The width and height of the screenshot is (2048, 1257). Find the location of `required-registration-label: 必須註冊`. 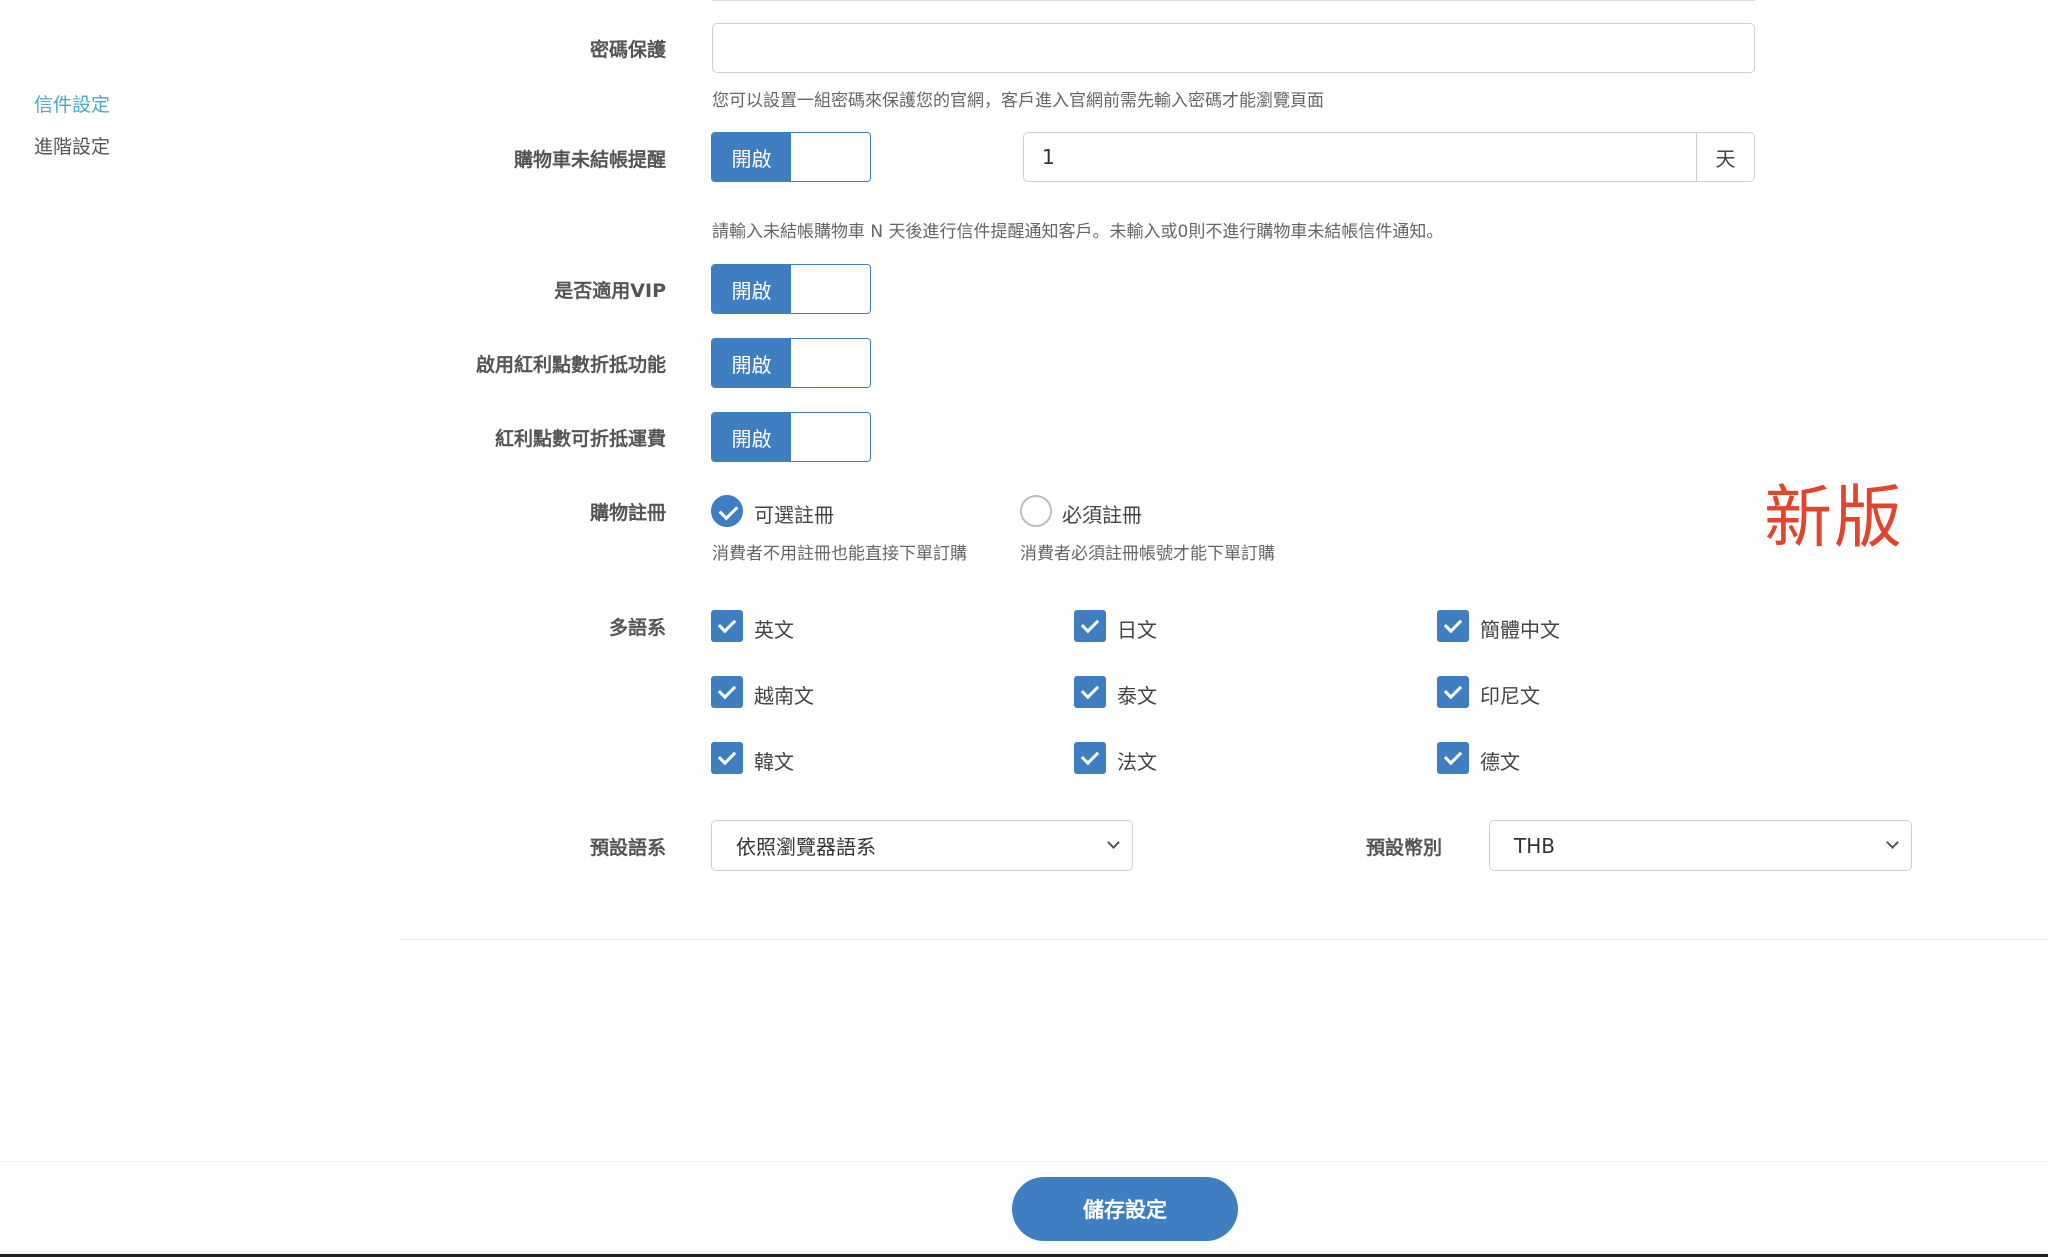

required-registration-label: 必須註冊 is located at coordinates (1102, 513).